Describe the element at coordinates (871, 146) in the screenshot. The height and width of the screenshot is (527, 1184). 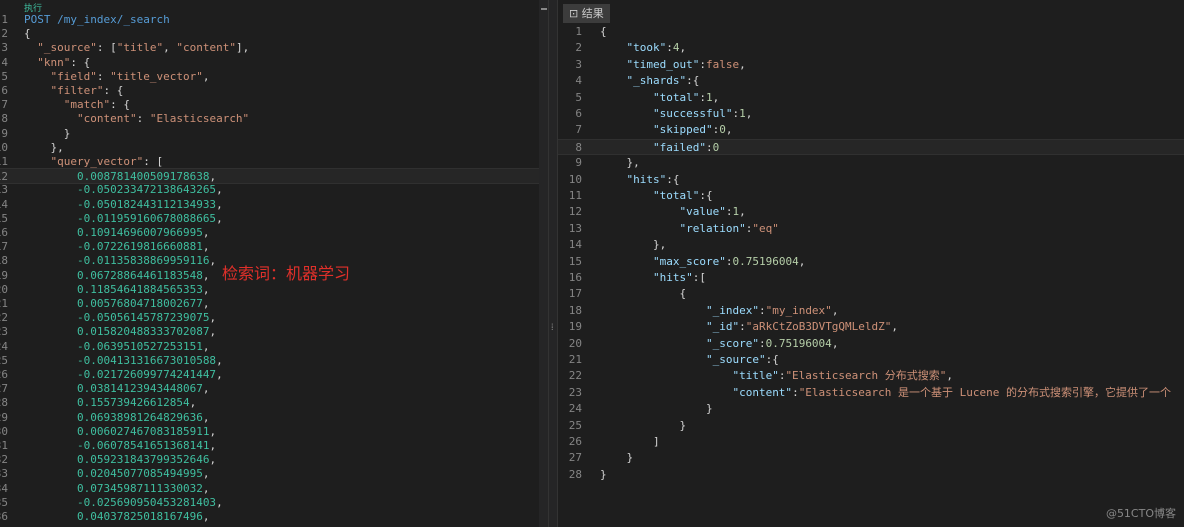
I see `code-line: 8 "failed":0` at that location.